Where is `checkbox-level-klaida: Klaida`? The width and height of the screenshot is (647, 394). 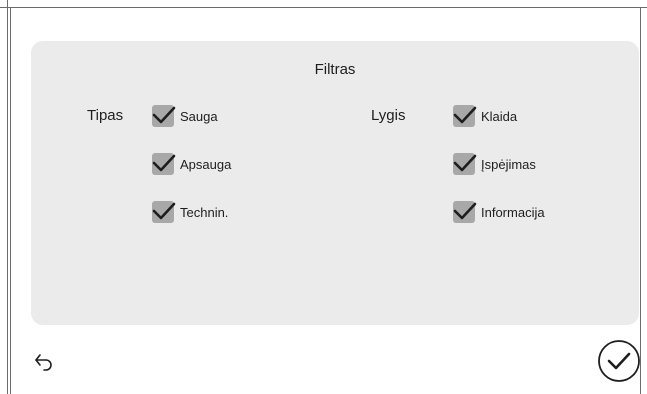 checkbox-level-klaida: Klaida is located at coordinates (485, 116).